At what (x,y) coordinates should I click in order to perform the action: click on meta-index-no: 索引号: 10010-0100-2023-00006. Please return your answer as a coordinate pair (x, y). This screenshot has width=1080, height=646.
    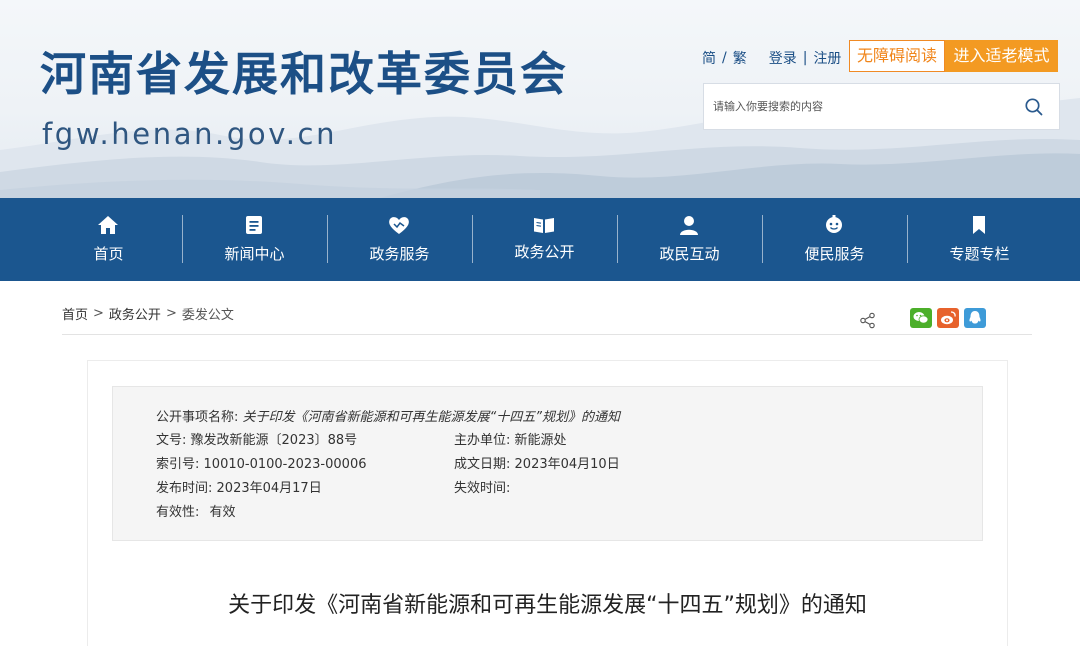
    Looking at the image, I should click on (261, 465).